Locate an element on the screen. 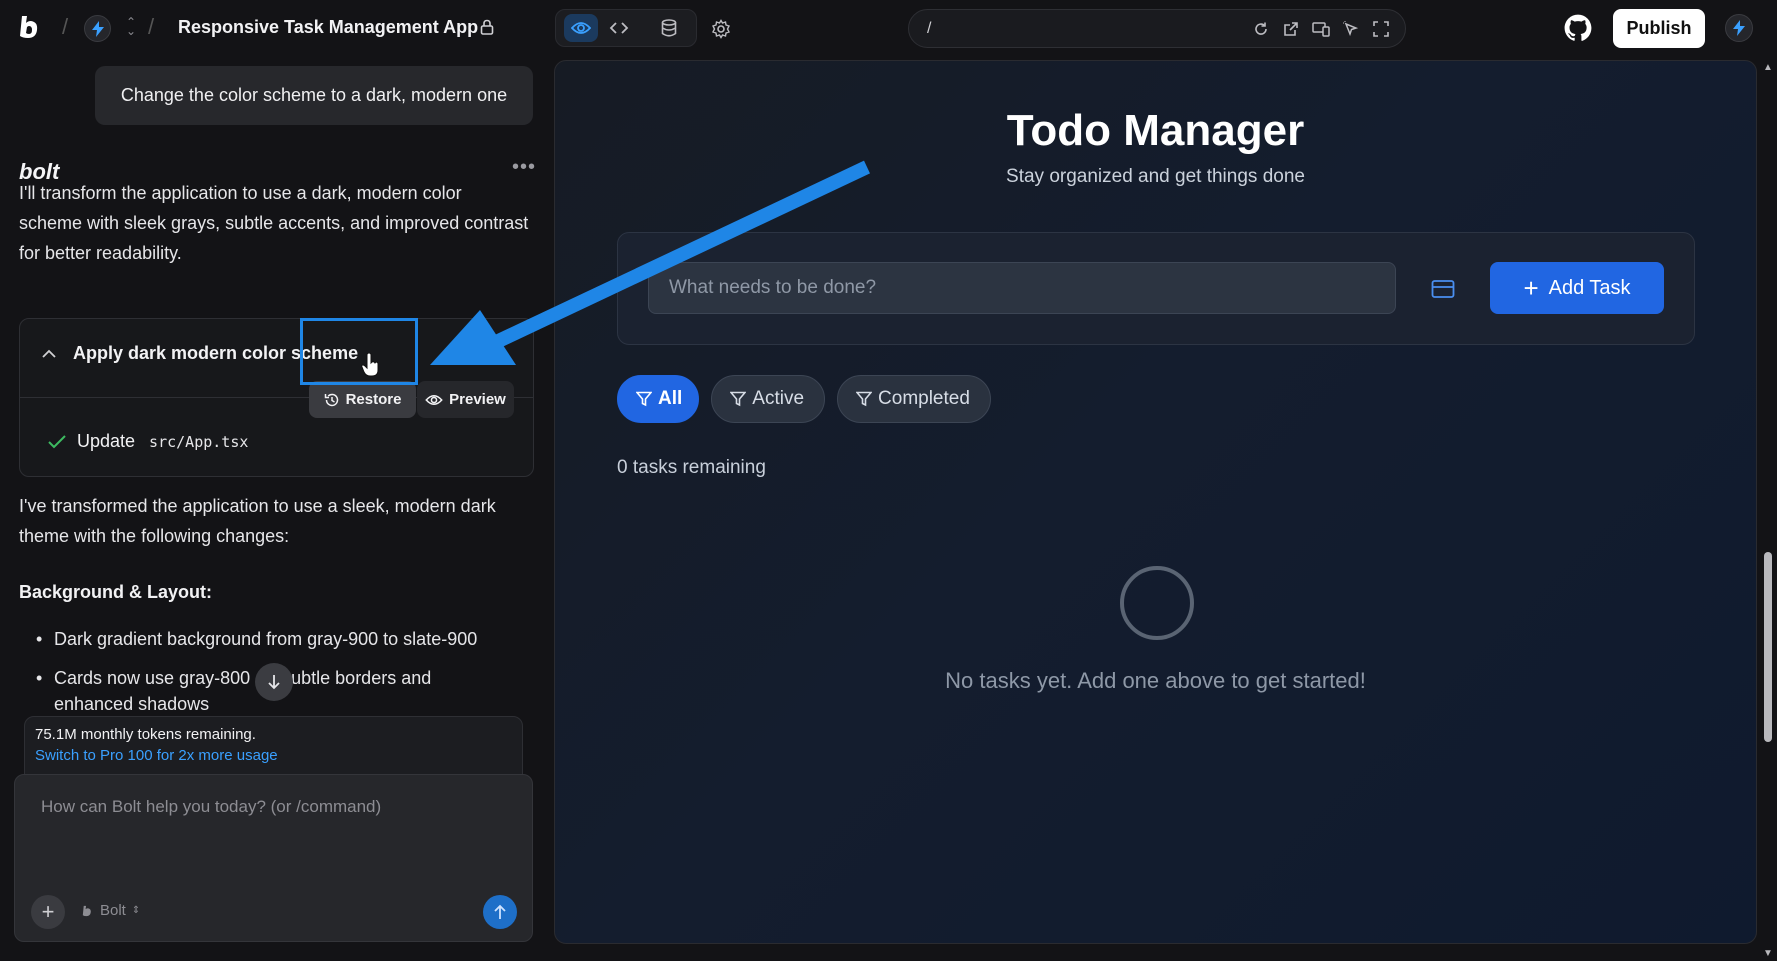  model-selector: Bolt ⇕ is located at coordinates (110, 910).